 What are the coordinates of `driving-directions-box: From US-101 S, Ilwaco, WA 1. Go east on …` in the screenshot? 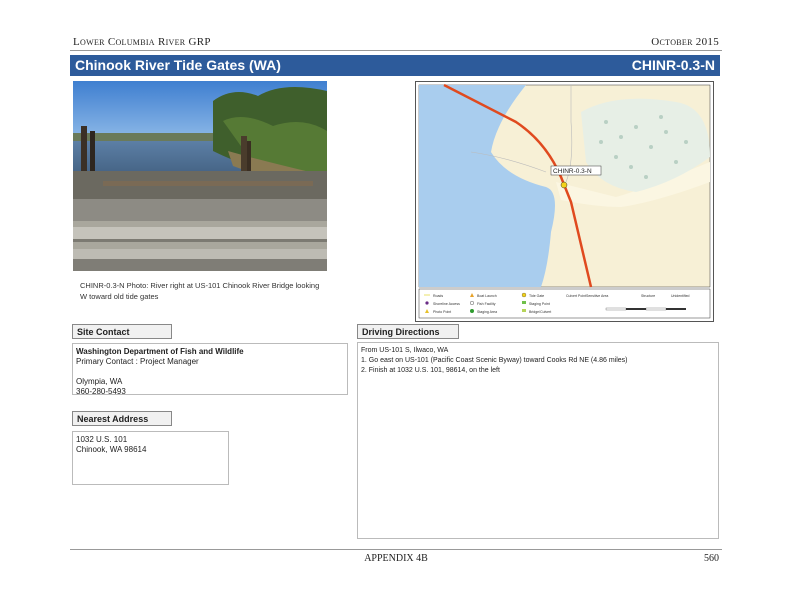 It's located at (538, 440).